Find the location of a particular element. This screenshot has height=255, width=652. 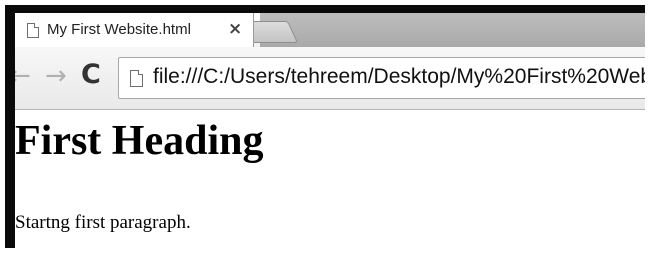

tab-strip: My First Website.html × is located at coordinates (330, 30).